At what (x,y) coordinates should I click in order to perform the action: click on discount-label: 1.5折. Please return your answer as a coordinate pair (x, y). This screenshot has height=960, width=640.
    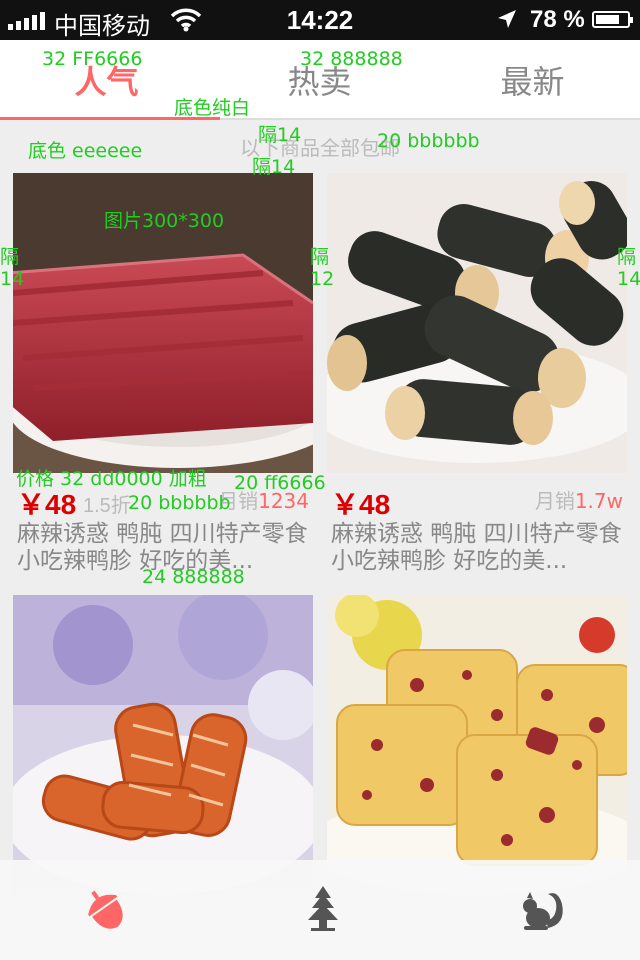
    Looking at the image, I should click on (107, 506).